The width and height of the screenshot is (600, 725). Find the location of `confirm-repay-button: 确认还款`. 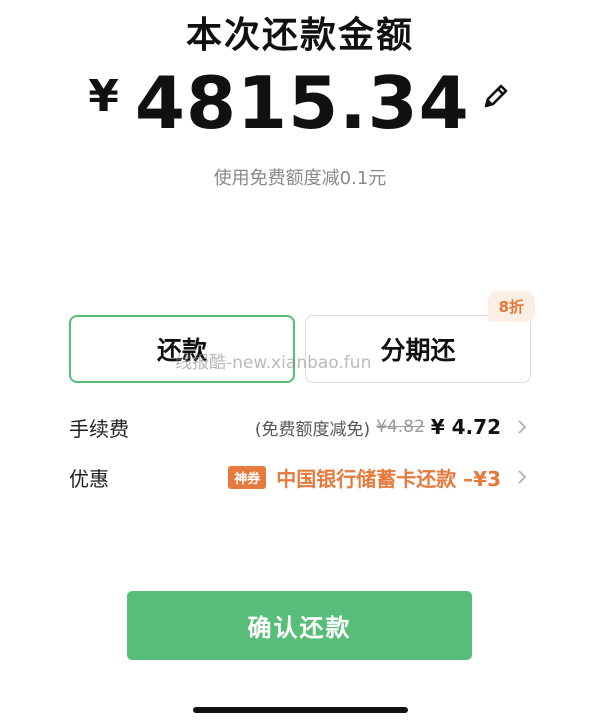

confirm-repay-button: 确认还款 is located at coordinates (299, 625).